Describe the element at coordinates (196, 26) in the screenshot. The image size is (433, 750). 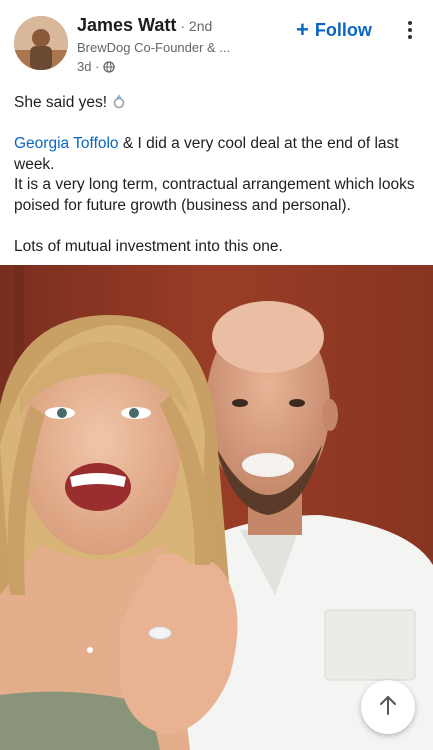
I see `connection-degree: · 2nd` at that location.